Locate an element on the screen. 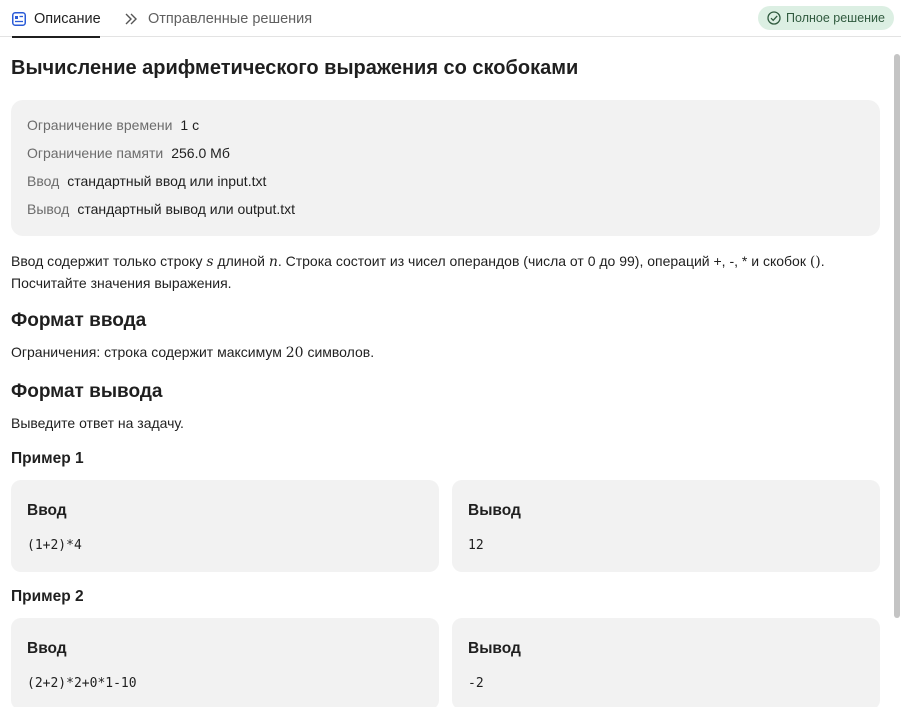  limit-memory-label: Ограничение памяти is located at coordinates (95, 153).